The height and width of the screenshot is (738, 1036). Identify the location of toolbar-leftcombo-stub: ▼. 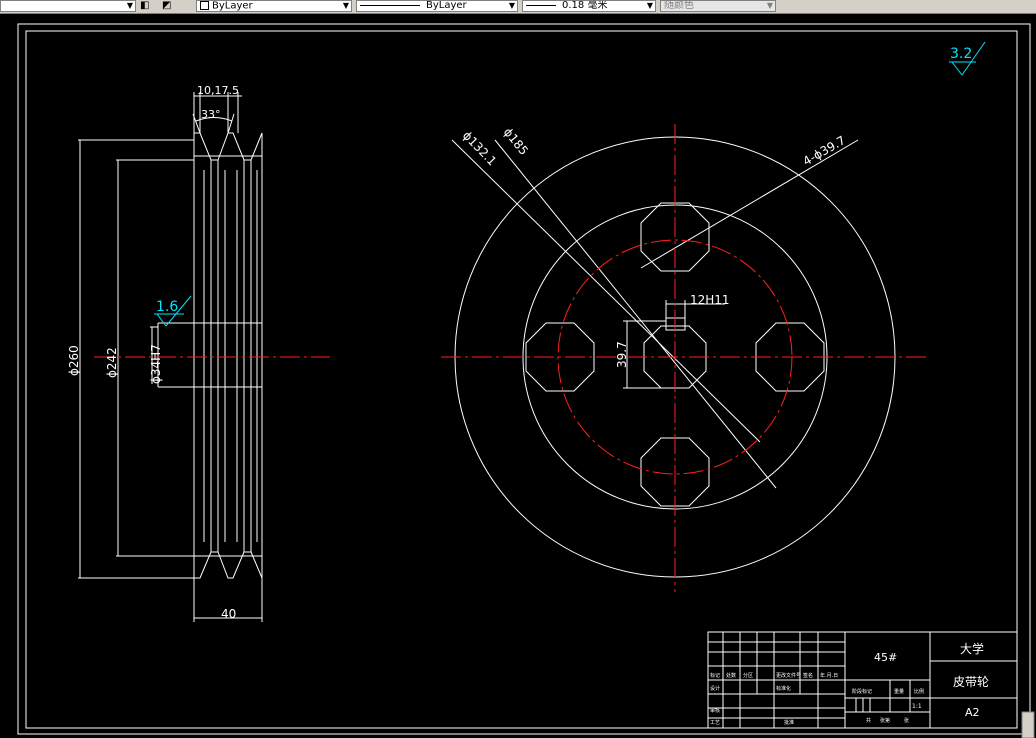
(68, 6).